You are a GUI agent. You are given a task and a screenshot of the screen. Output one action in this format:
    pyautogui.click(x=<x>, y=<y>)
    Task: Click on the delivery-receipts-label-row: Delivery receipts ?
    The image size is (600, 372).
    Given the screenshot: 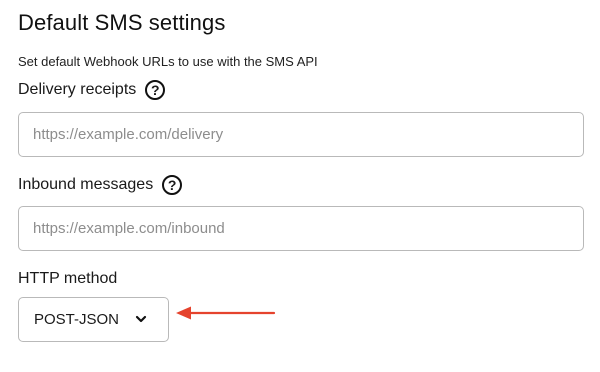 What is the action you would take?
    pyautogui.click(x=92, y=90)
    